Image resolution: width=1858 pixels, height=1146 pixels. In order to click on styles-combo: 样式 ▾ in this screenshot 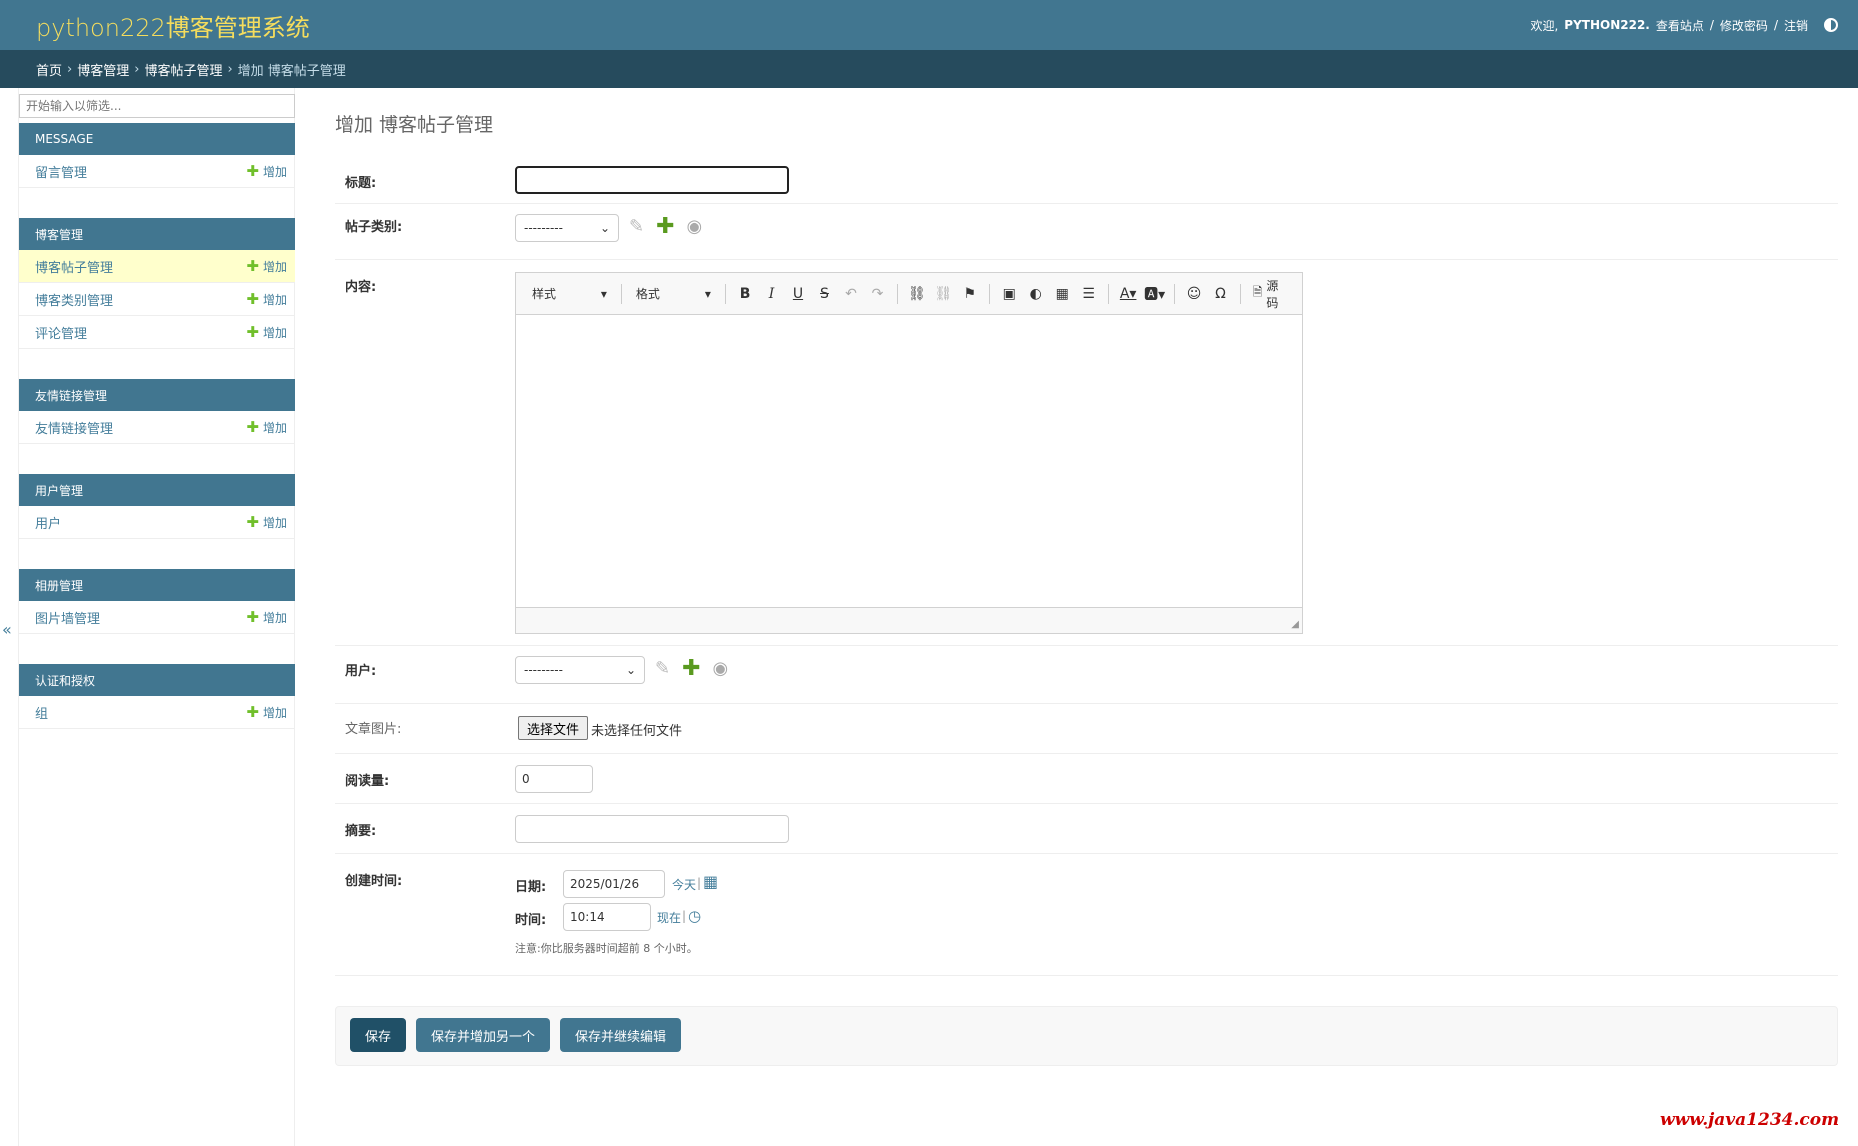, I will do `click(569, 294)`.